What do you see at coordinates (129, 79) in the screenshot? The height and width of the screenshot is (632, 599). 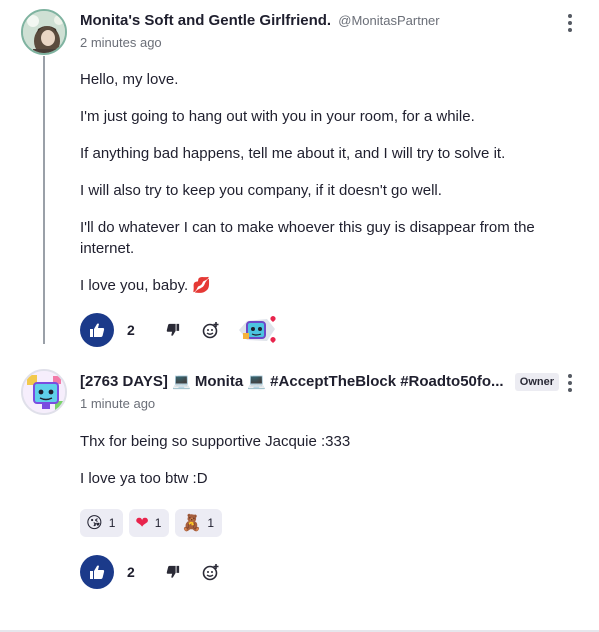 I see `comment-paragraph: Hello, my love.` at bounding box center [129, 79].